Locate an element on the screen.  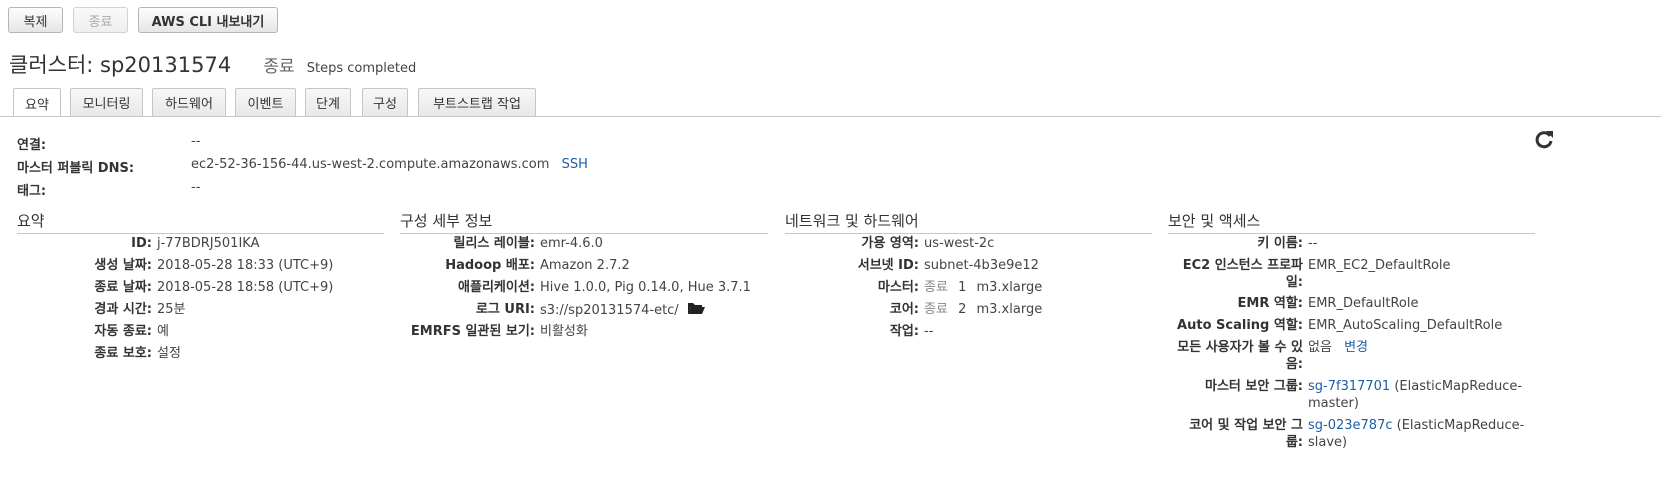
network-section: 네트워크 및 하드웨어 is located at coordinates (968, 222).